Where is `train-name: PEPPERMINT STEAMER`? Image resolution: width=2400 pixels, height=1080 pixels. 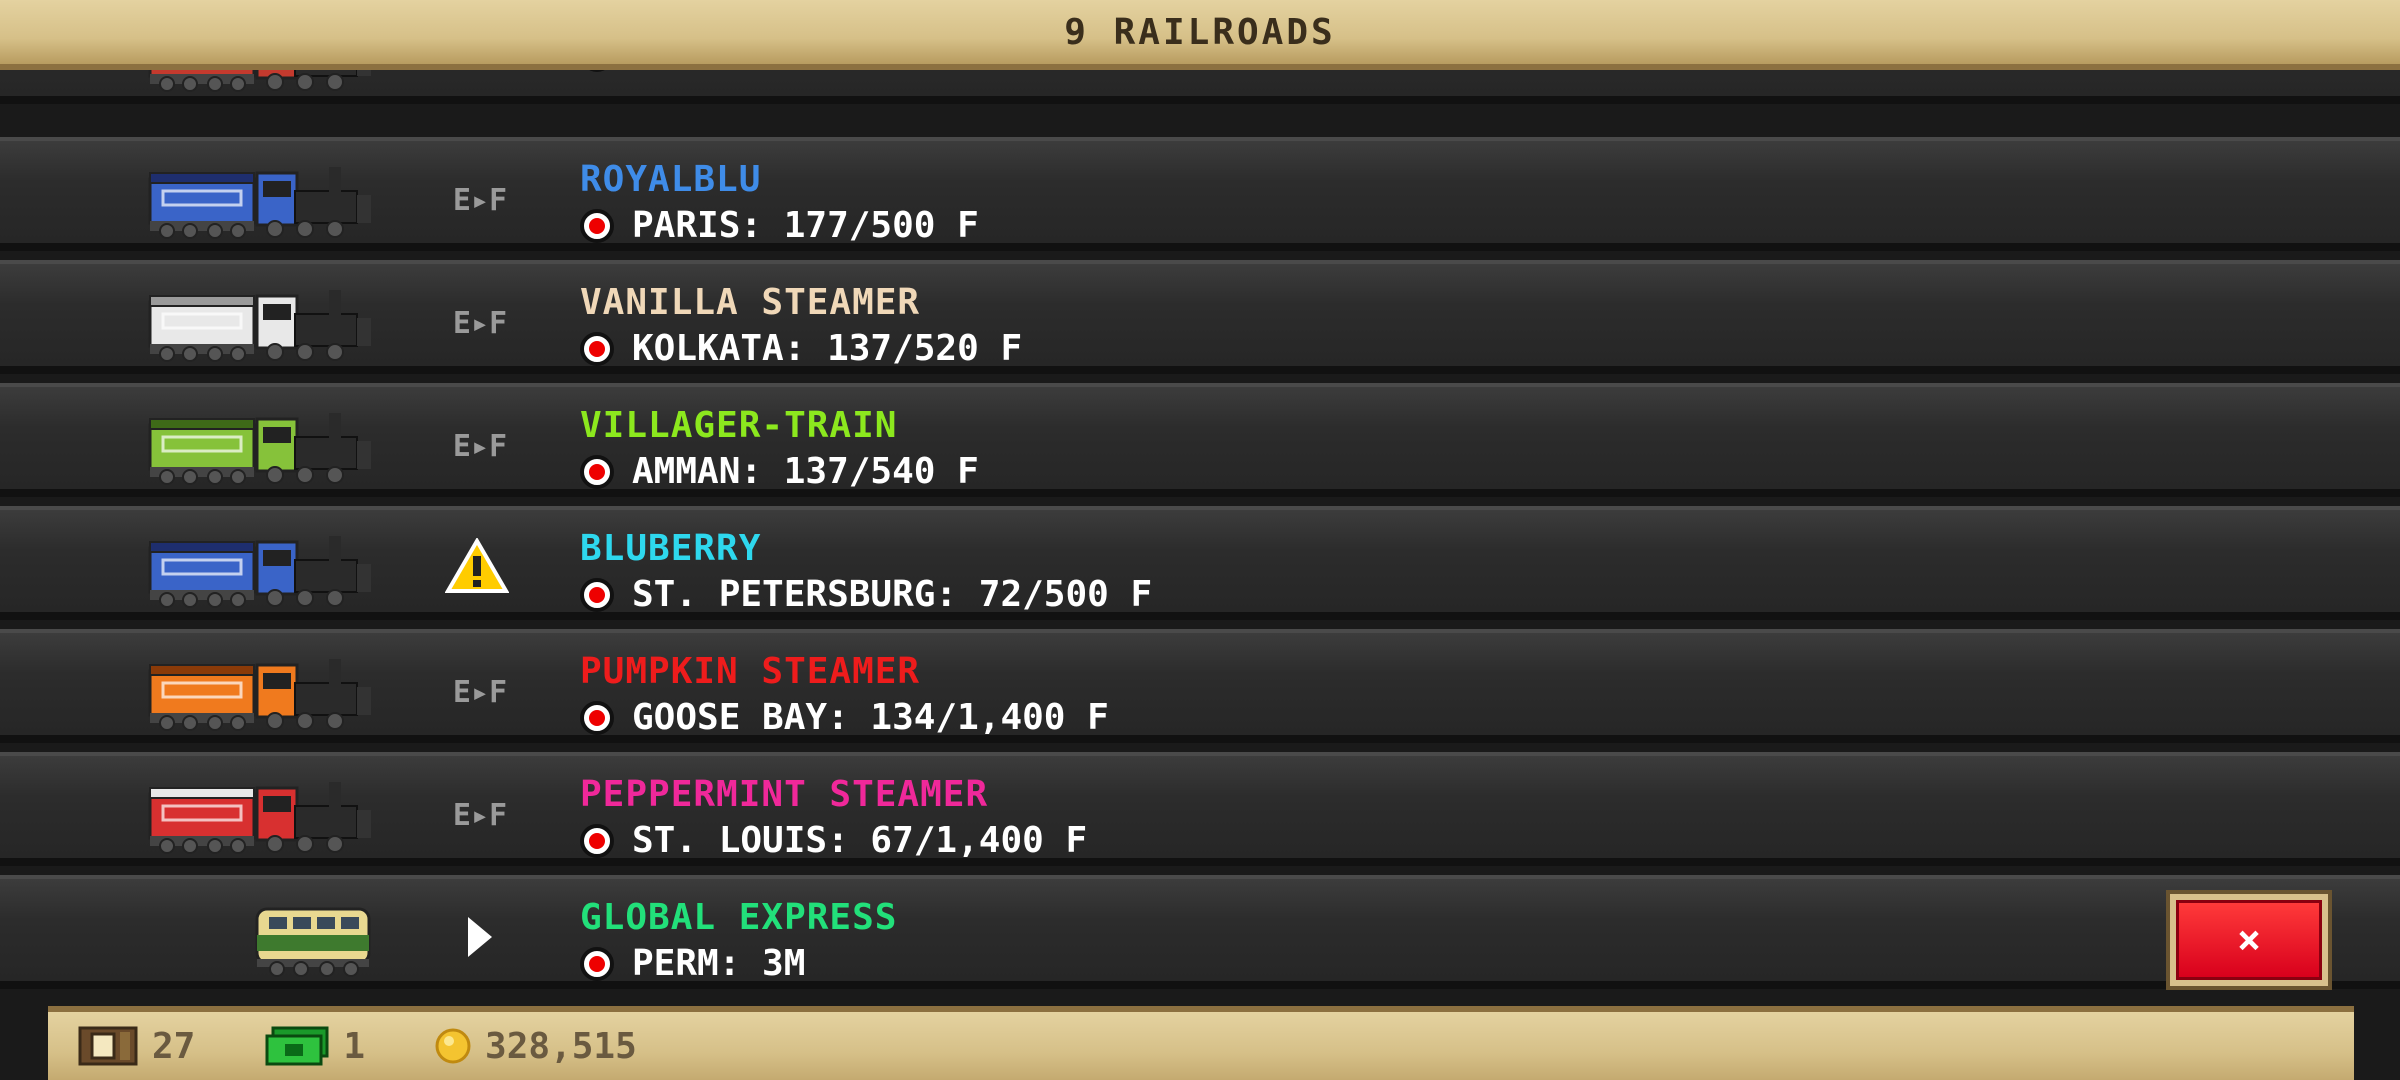 train-name: PEPPERMINT STEAMER is located at coordinates (784, 794).